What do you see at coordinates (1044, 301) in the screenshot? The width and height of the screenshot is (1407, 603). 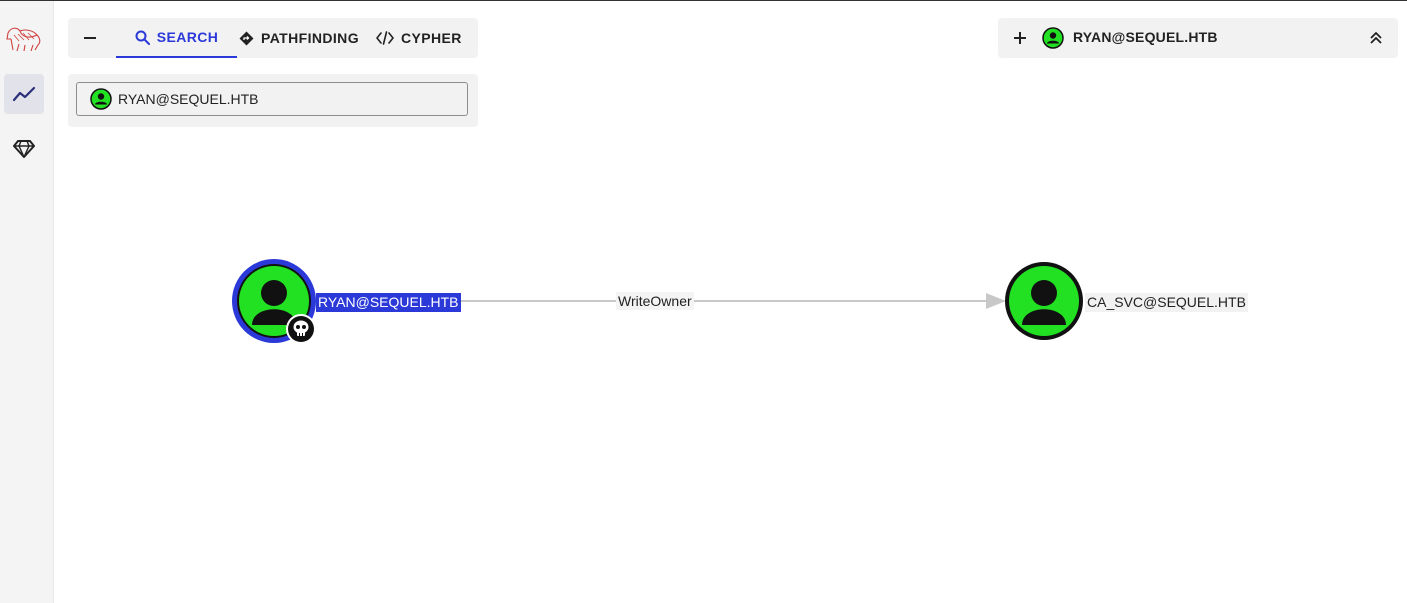 I see `node-ca-svc` at bounding box center [1044, 301].